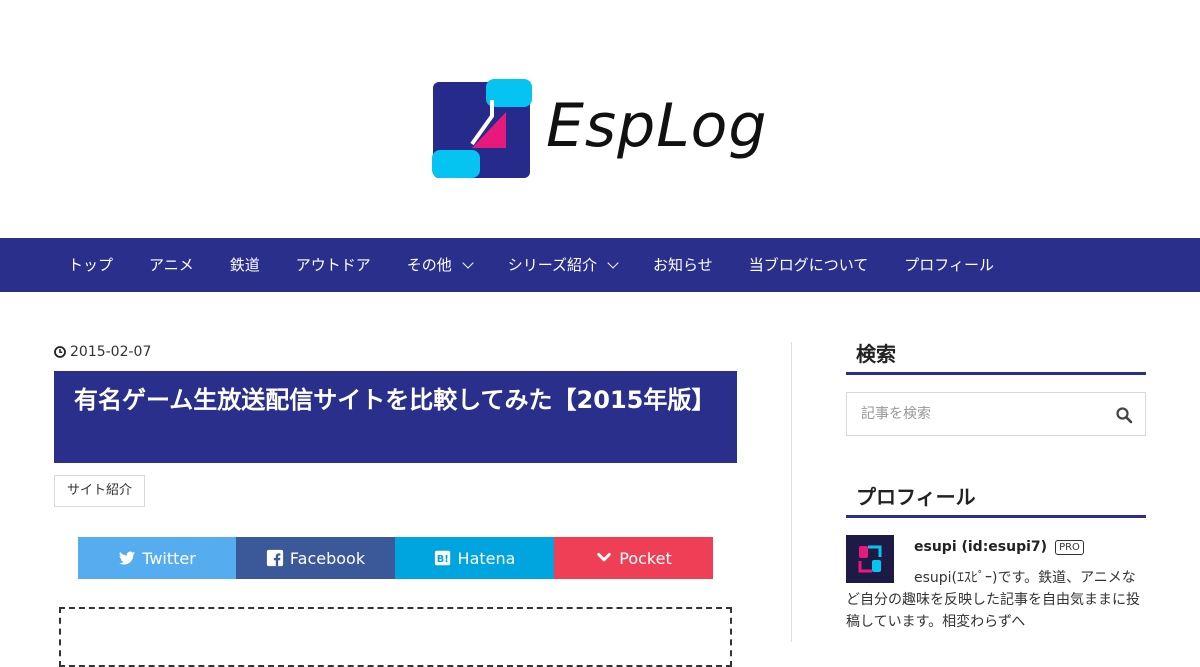  What do you see at coordinates (429, 265) in the screenshot?
I see `nav-label: その他` at bounding box center [429, 265].